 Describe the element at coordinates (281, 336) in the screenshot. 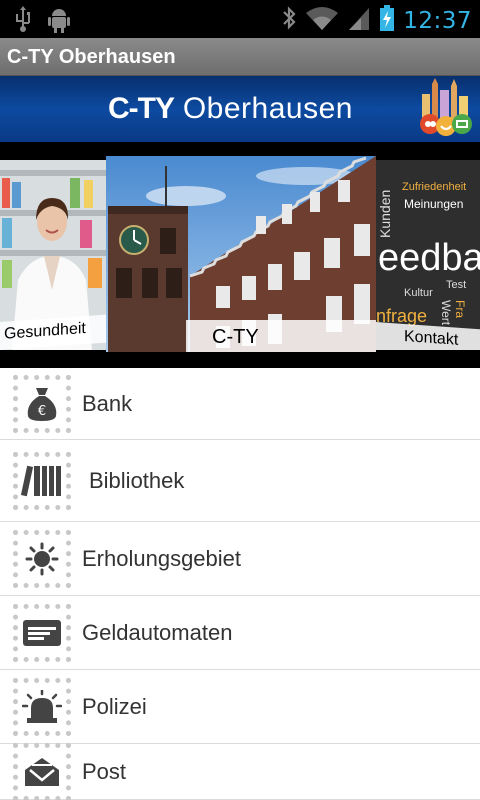

I see `carousel-caption-city: C-TY` at that location.